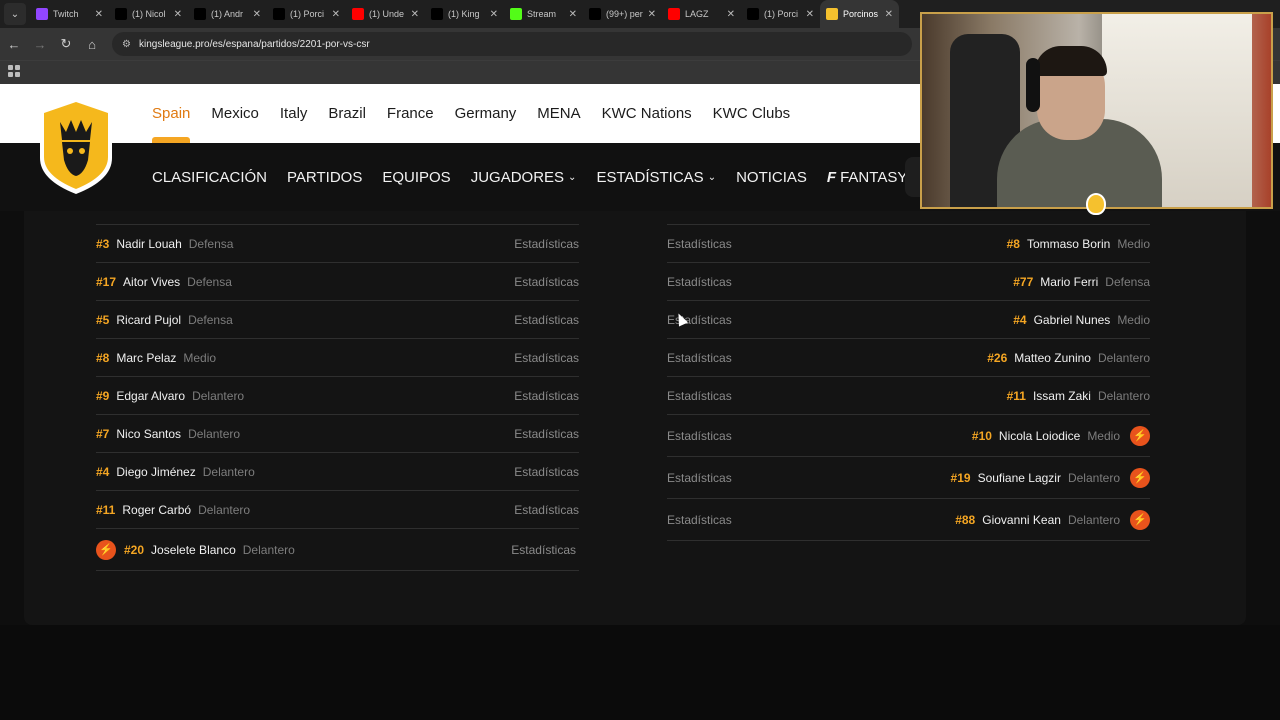  Describe the element at coordinates (69, 14) in the screenshot. I see `browser-tab: Twitch ✕` at that location.